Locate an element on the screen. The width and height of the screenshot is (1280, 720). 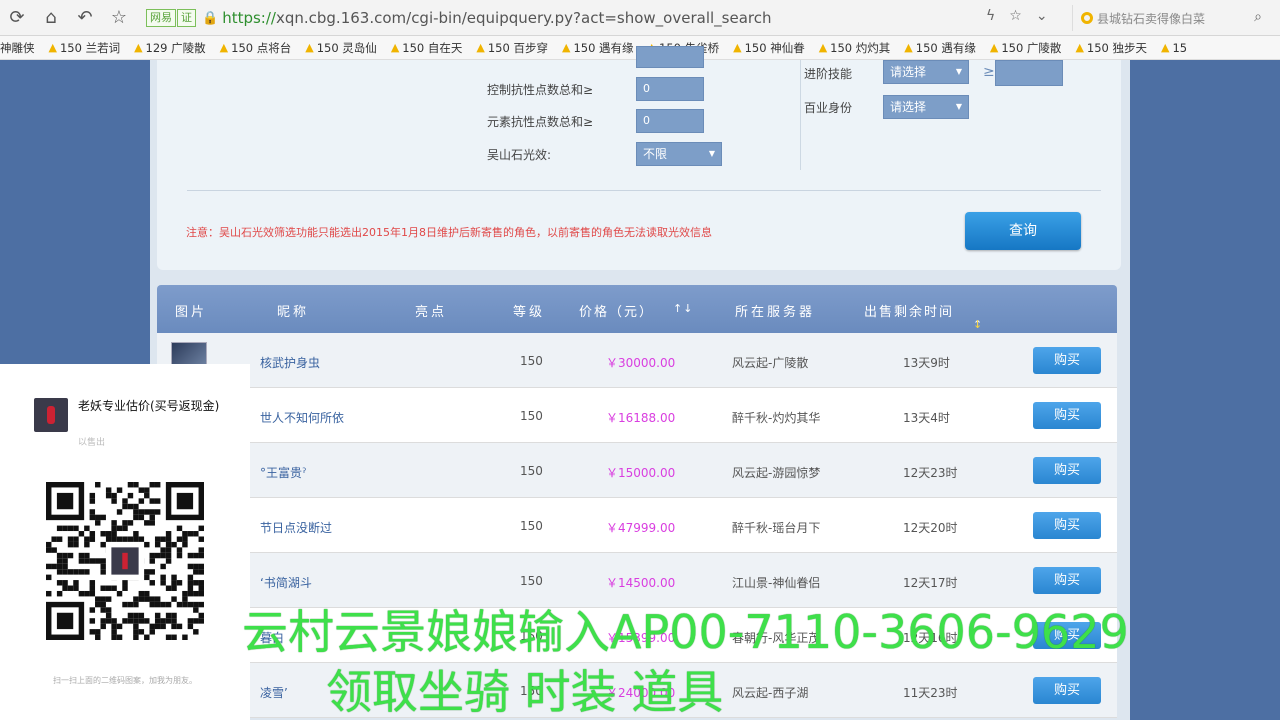
row-time: 13天9时 is located at coordinates (926, 363).